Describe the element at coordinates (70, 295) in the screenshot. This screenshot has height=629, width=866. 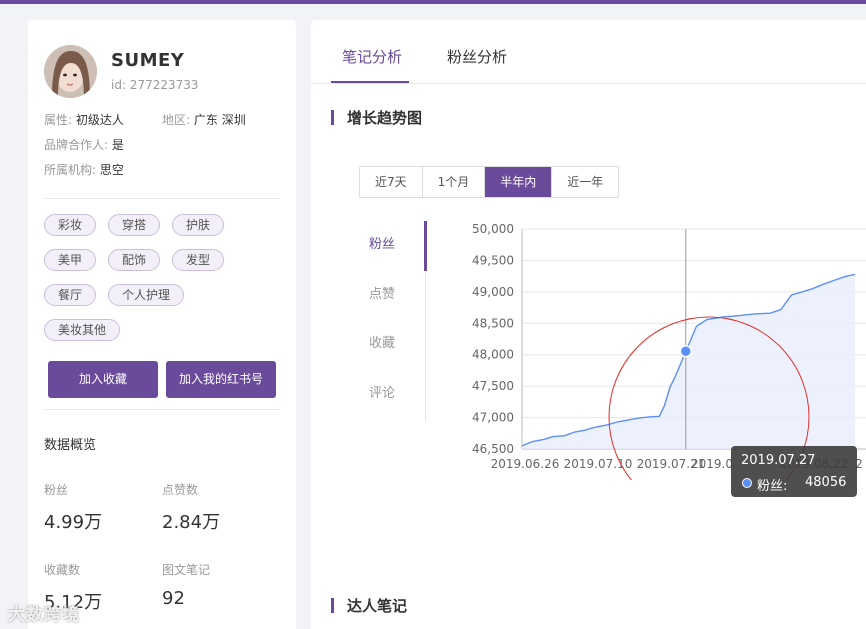
I see `tag-item: 餐厅` at that location.